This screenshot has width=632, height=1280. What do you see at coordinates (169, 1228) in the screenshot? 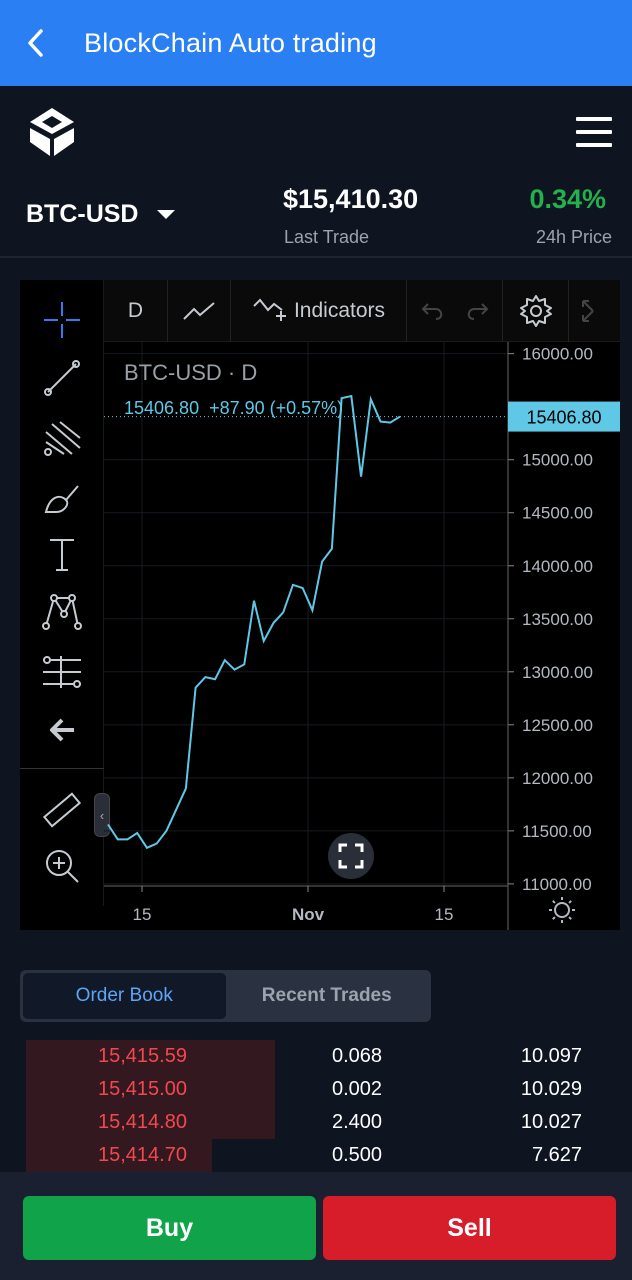
I see `buy-button: Buy` at bounding box center [169, 1228].